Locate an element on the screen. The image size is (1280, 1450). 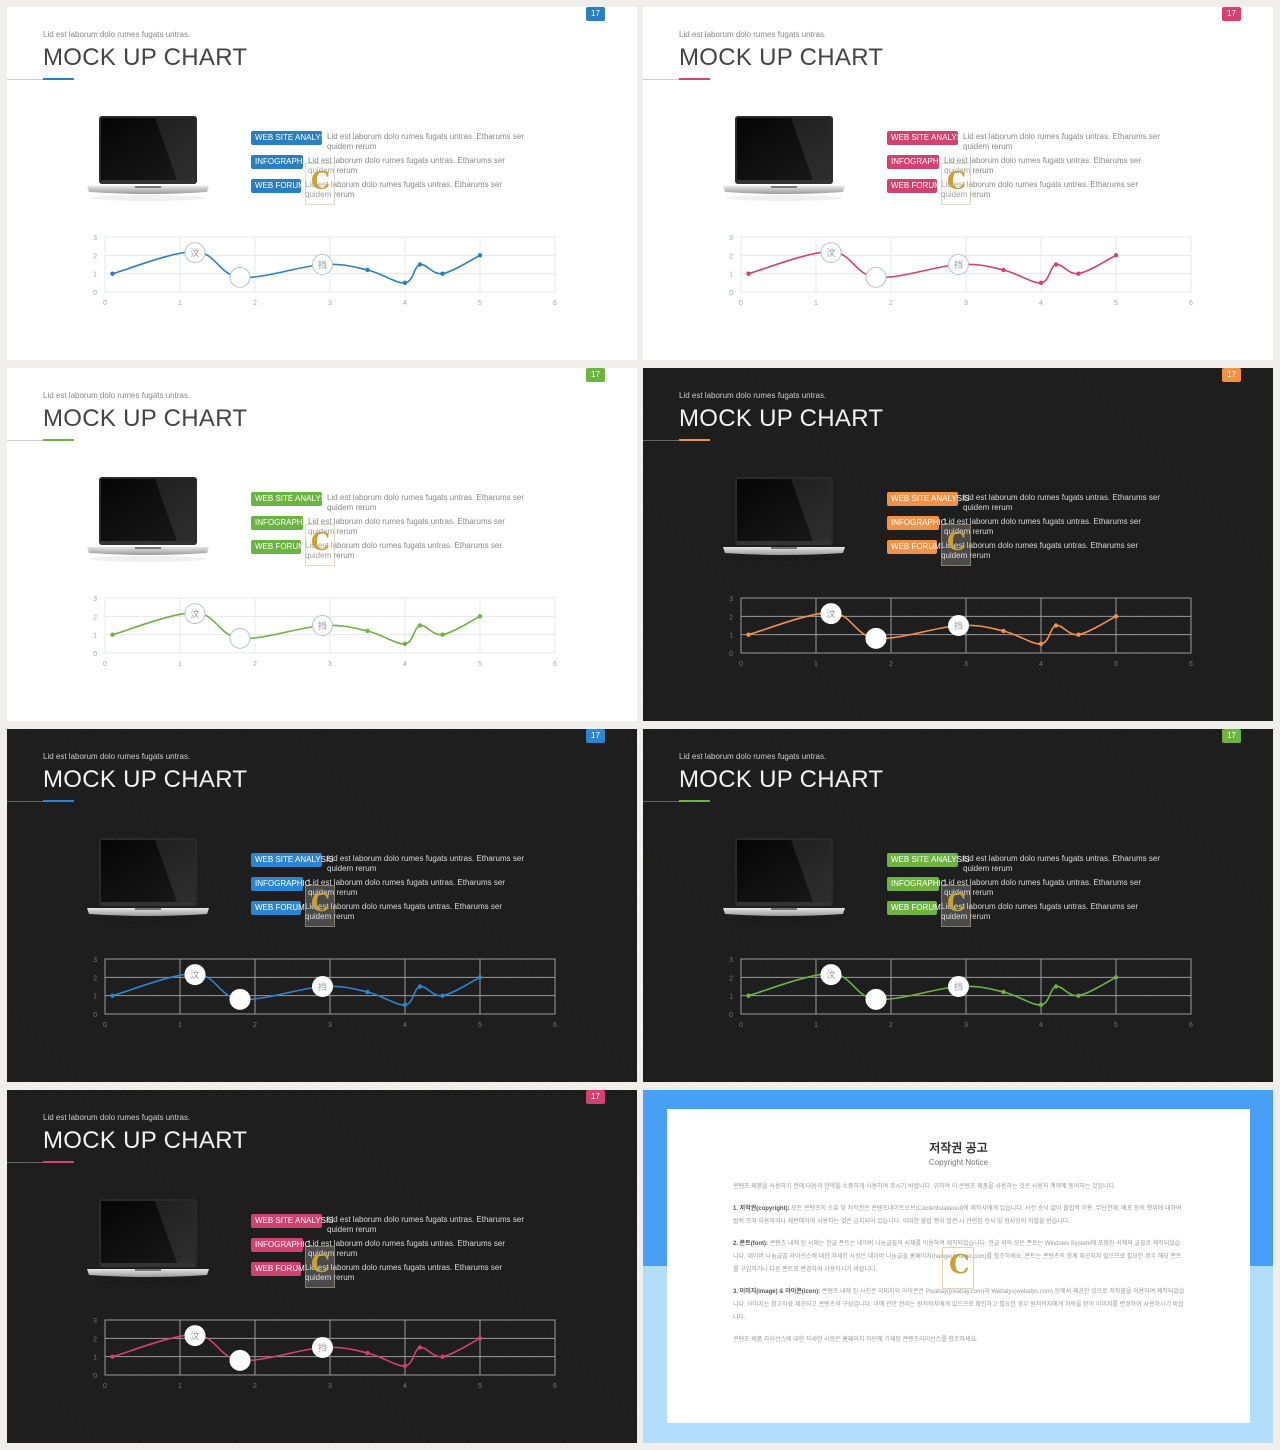
marker-label: 挡 is located at coordinates (958, 987).